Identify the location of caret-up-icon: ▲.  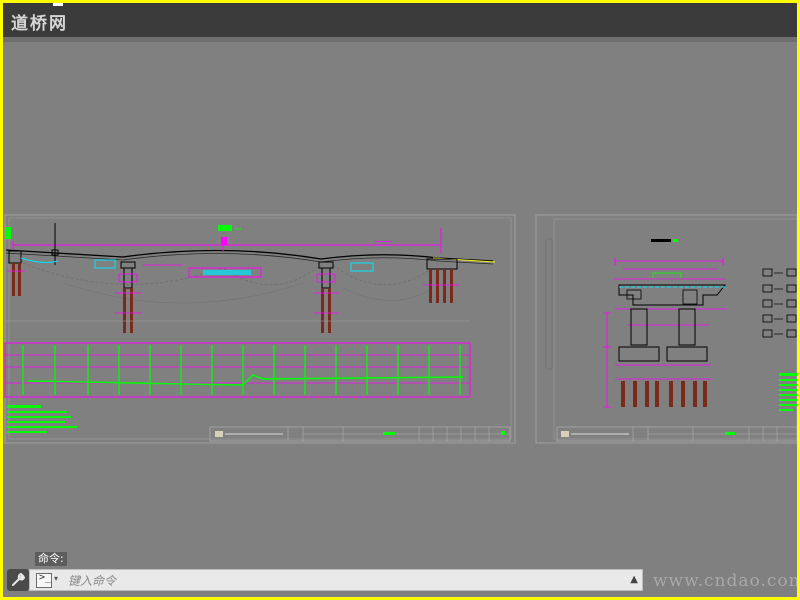
(634, 579).